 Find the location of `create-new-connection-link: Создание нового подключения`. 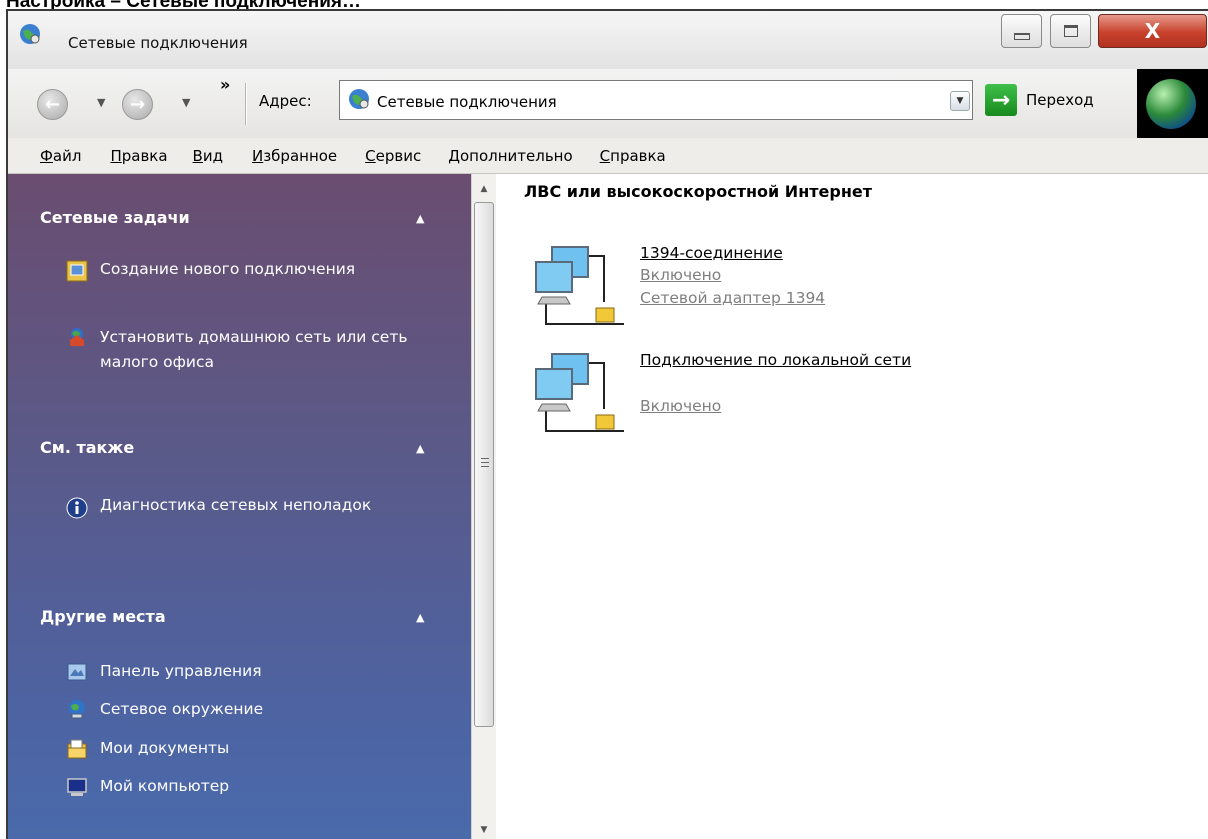

create-new-connection-link: Создание нового подключения is located at coordinates (270, 269).